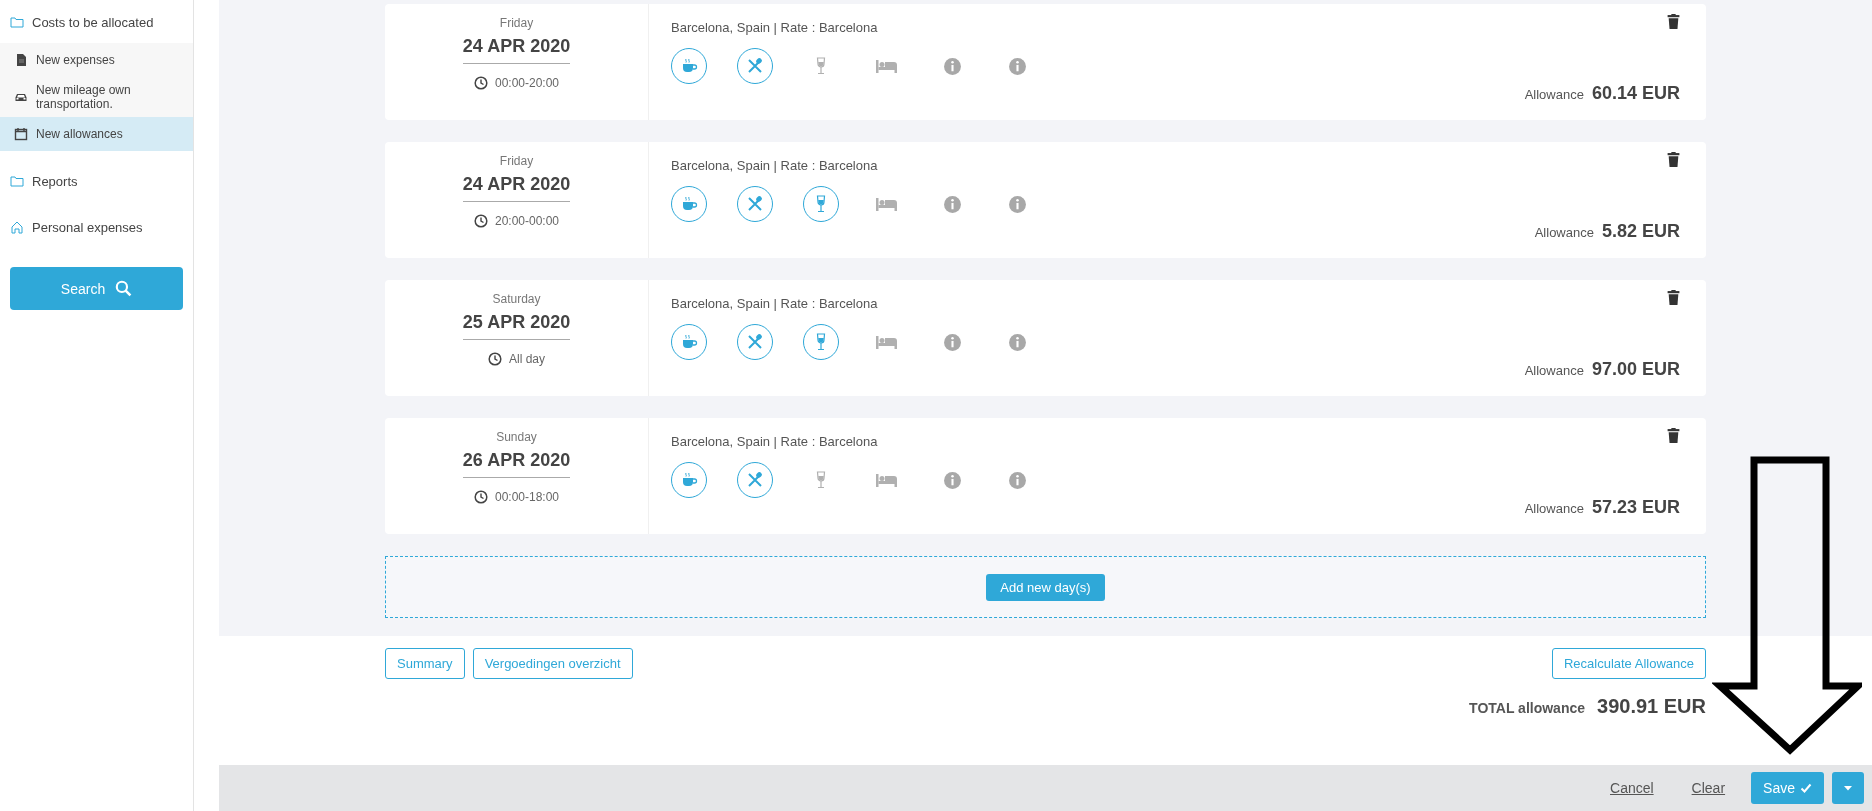  What do you see at coordinates (96, 227) in the screenshot?
I see `sidebar-item: Personal expenses` at bounding box center [96, 227].